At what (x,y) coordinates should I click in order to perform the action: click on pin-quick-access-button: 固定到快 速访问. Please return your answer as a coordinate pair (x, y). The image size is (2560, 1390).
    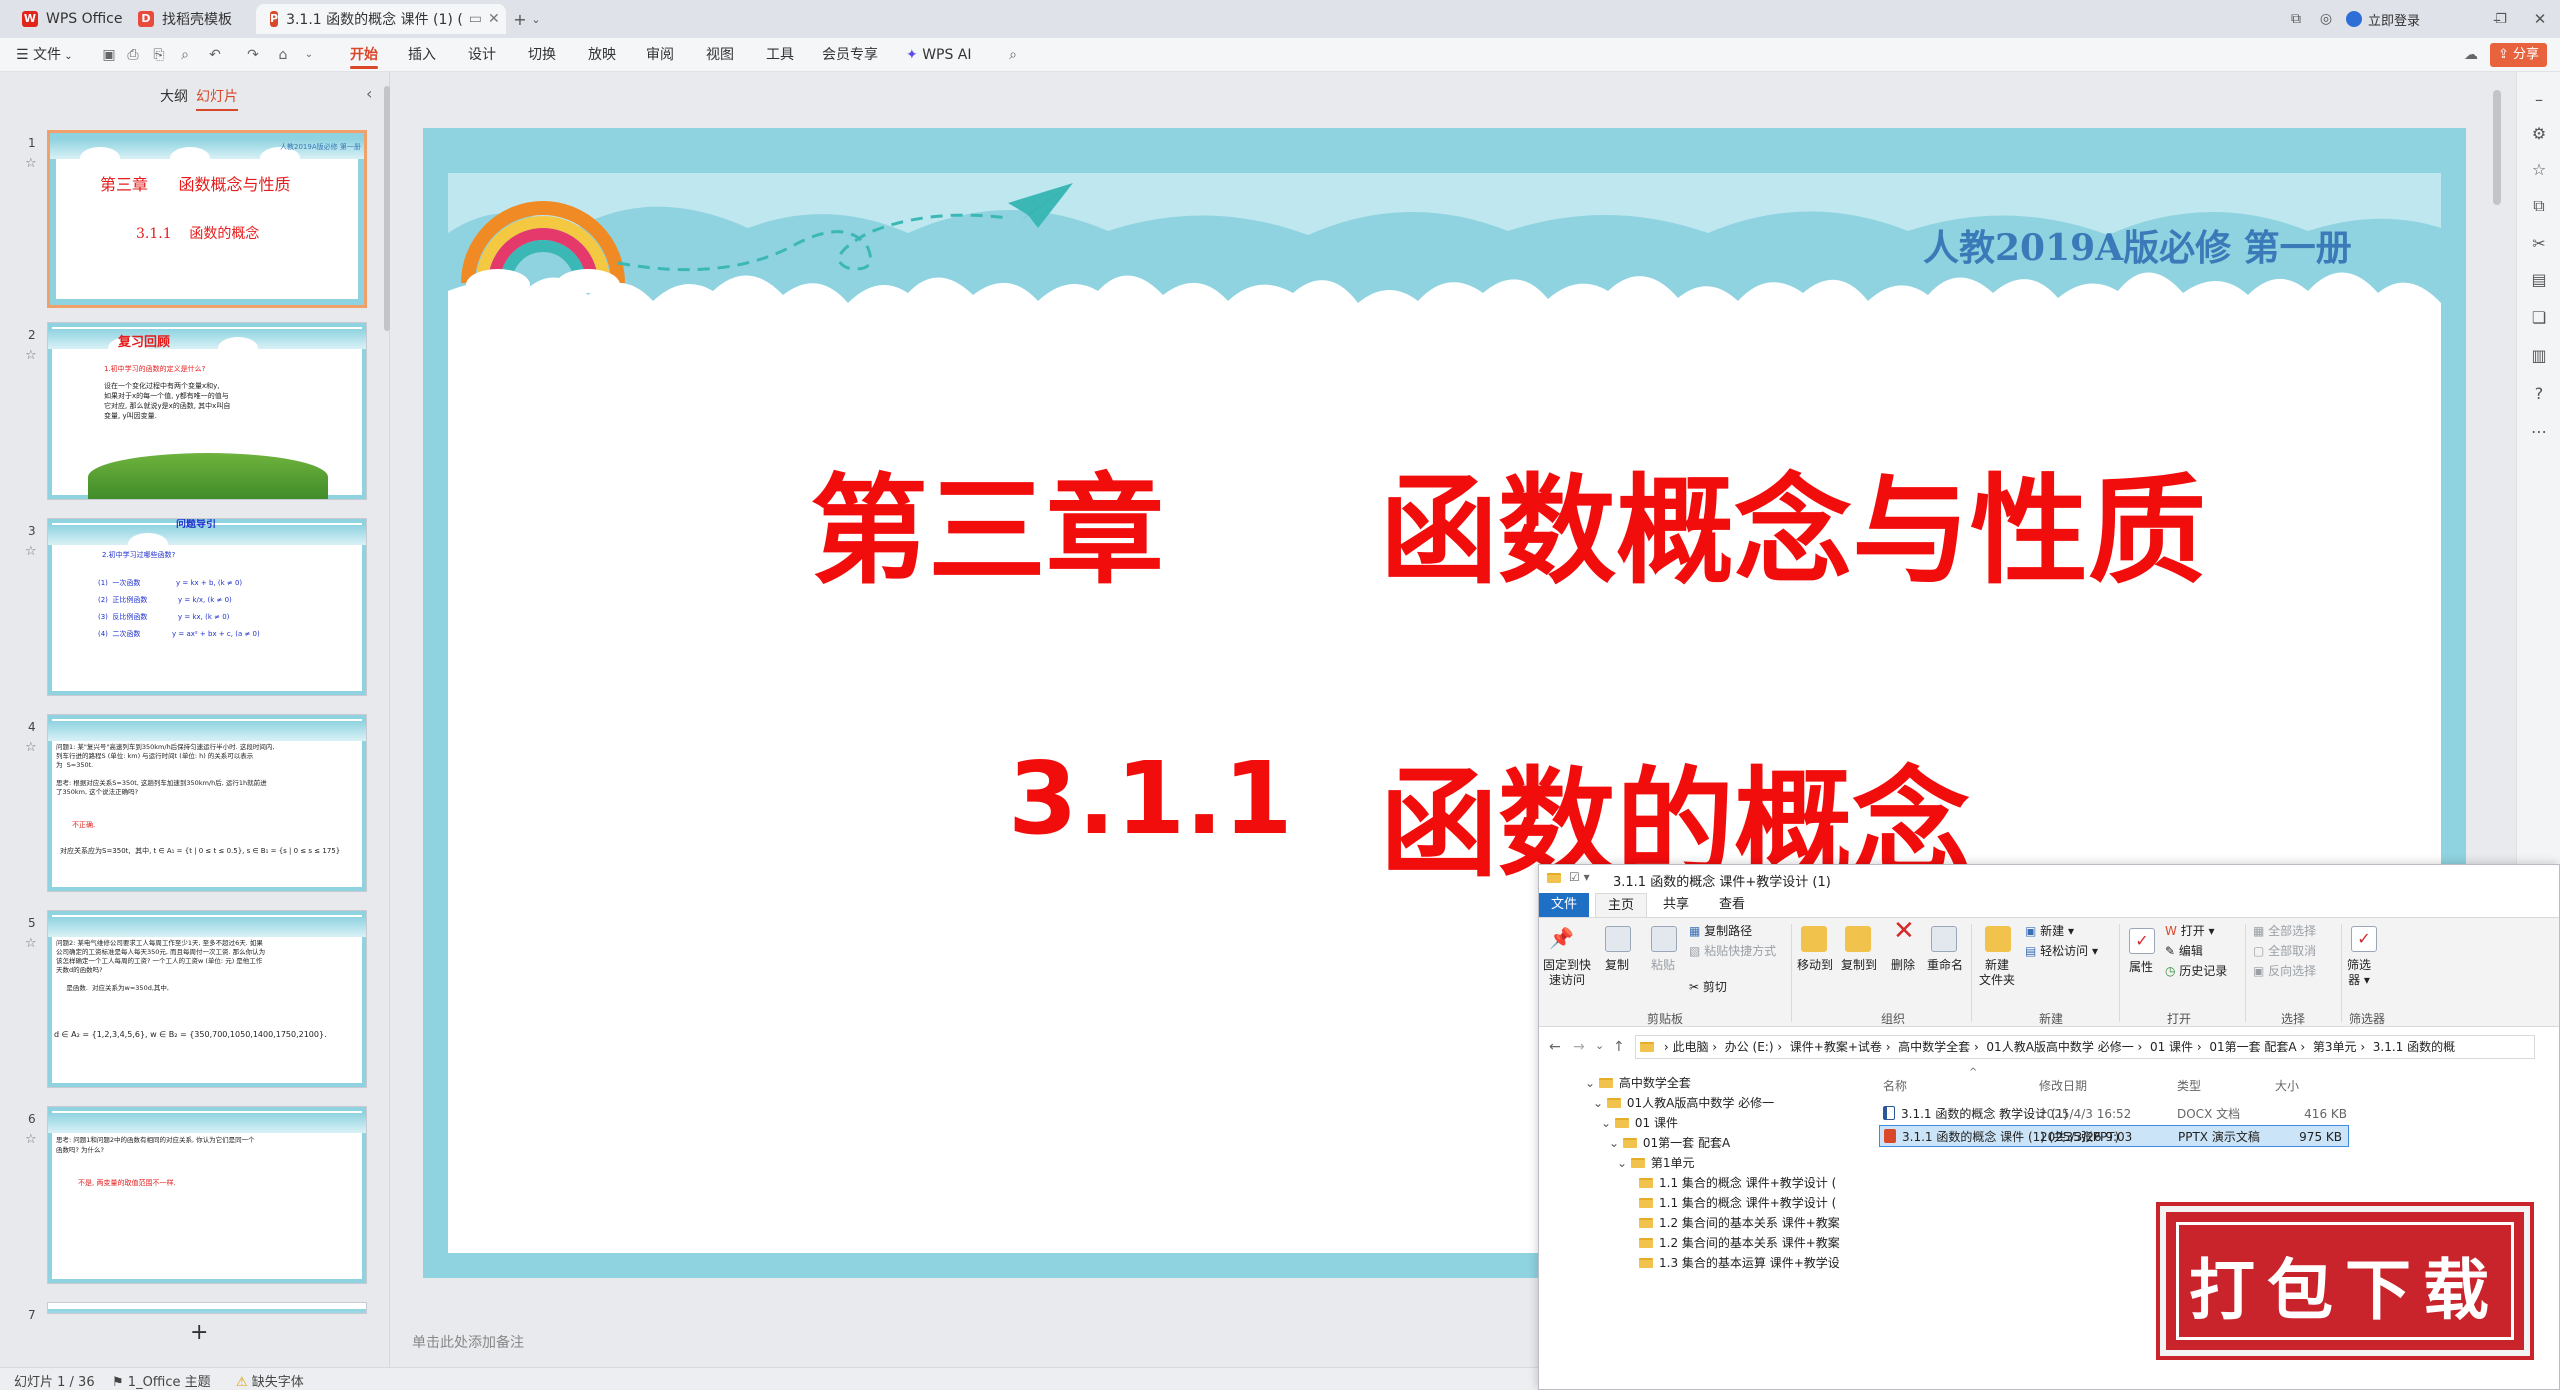
    Looking at the image, I should click on (1567, 973).